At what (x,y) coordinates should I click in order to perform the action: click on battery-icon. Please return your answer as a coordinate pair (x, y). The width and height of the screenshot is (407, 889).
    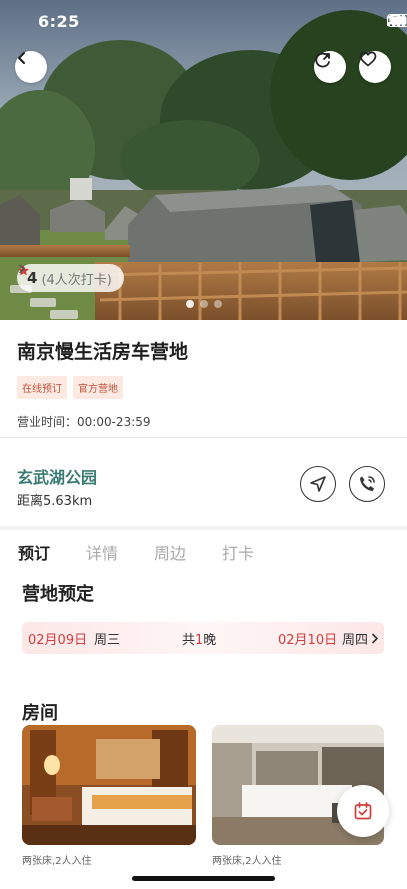
    Looking at the image, I should click on (397, 20).